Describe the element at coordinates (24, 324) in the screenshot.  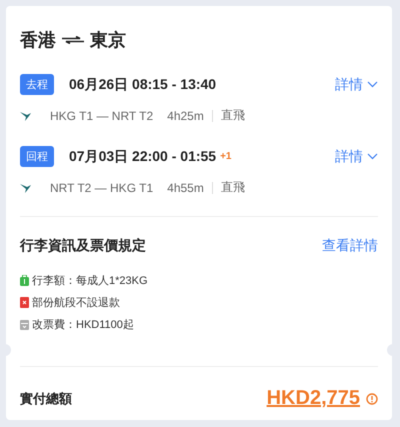
I see `ticket-icon` at that location.